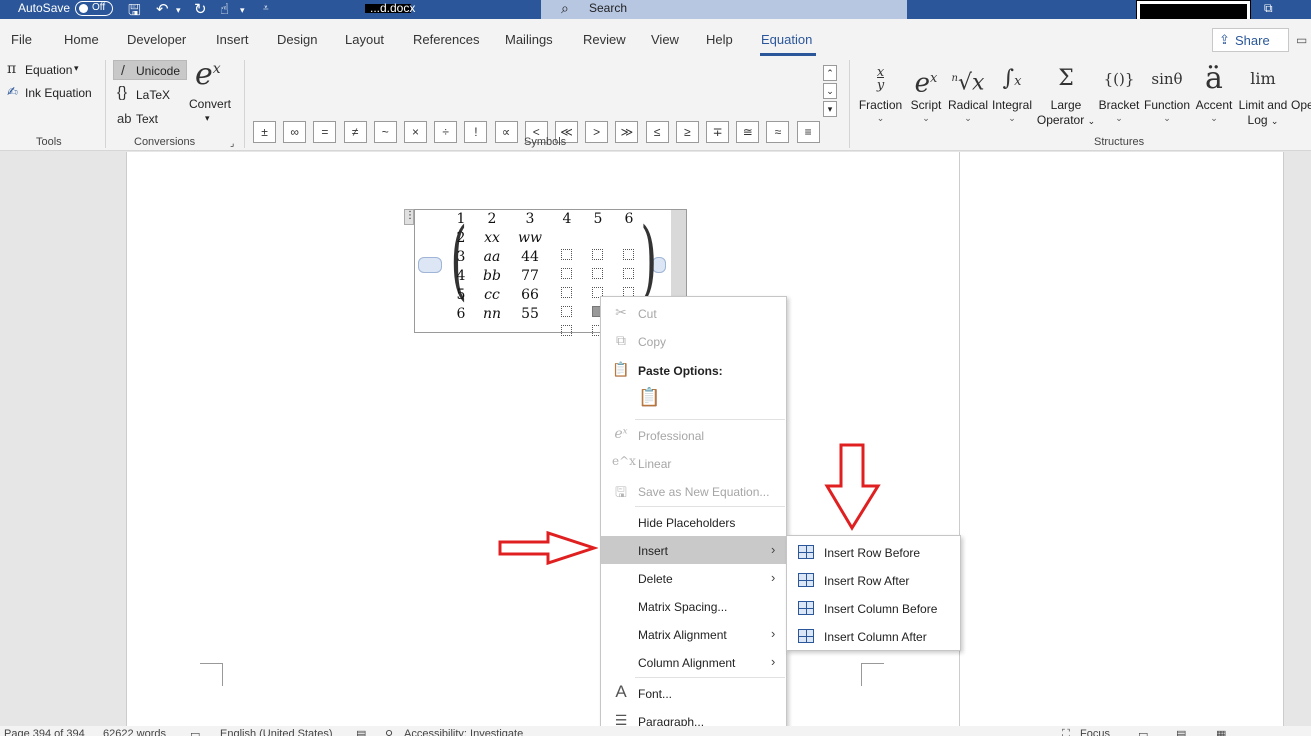 The height and width of the screenshot is (736, 1311). Describe the element at coordinates (530, 295) in the screenshot. I see `matrix-cell: 66` at that location.